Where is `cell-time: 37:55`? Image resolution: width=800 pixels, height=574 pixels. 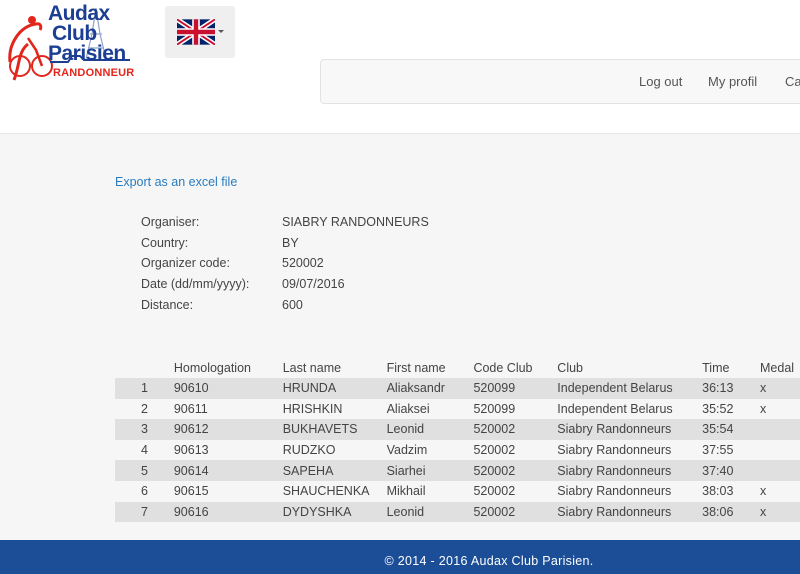 cell-time: 37:55 is located at coordinates (731, 450).